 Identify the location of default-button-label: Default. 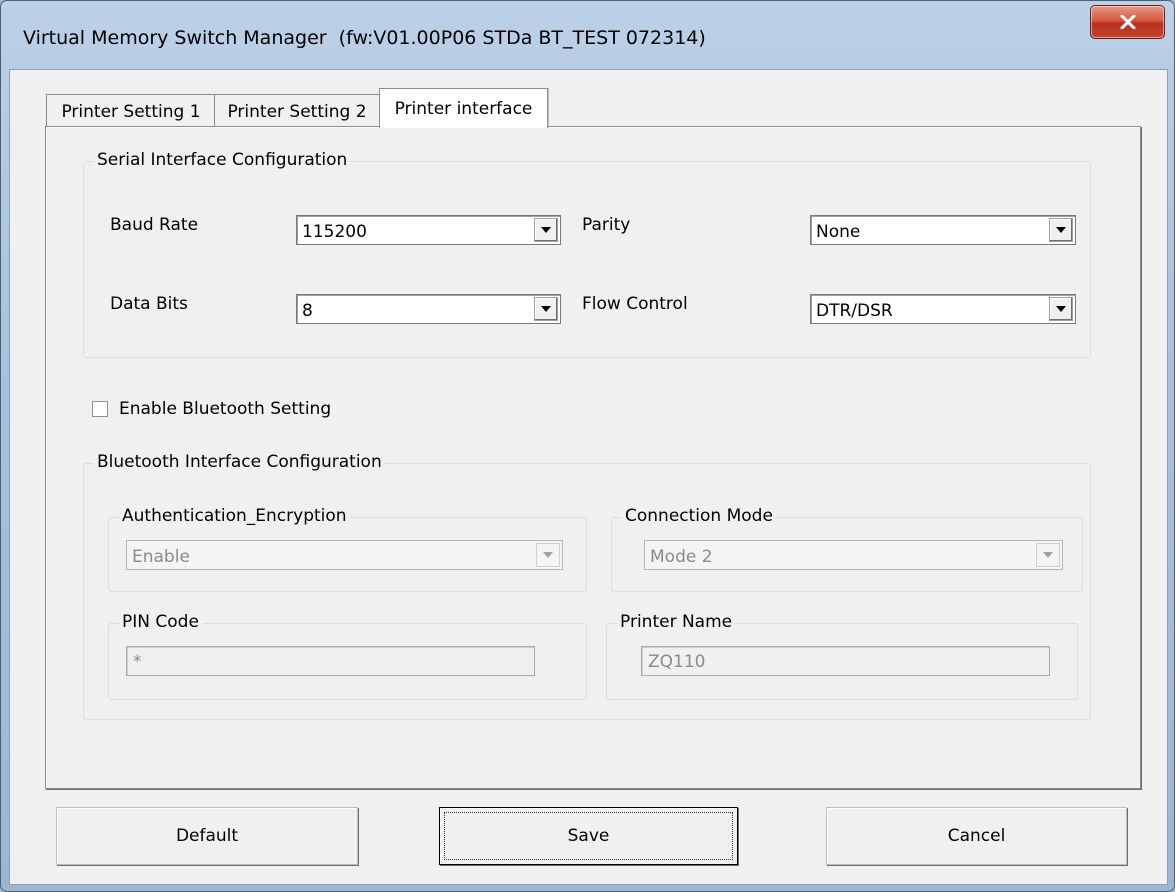
(207, 836).